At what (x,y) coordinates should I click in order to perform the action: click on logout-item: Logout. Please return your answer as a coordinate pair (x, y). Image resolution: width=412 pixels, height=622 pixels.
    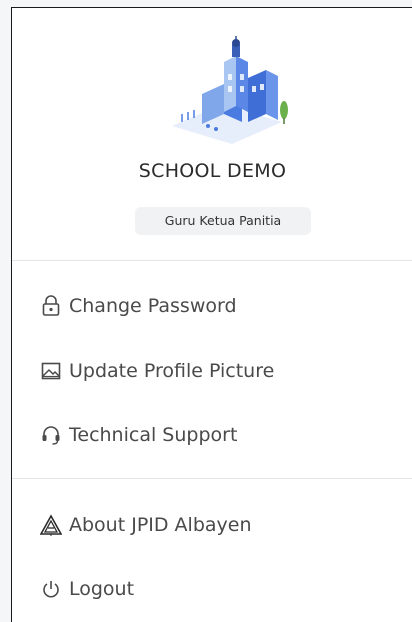
    Looking at the image, I should click on (87, 589).